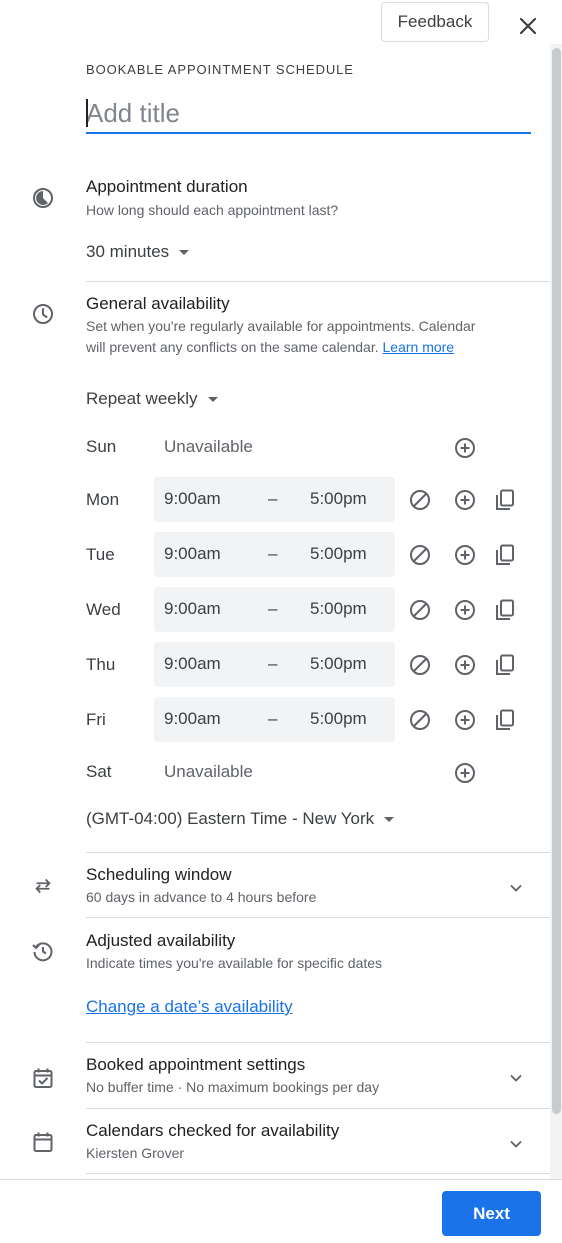  I want to click on repeat-value: Repeat weekly, so click(142, 398).